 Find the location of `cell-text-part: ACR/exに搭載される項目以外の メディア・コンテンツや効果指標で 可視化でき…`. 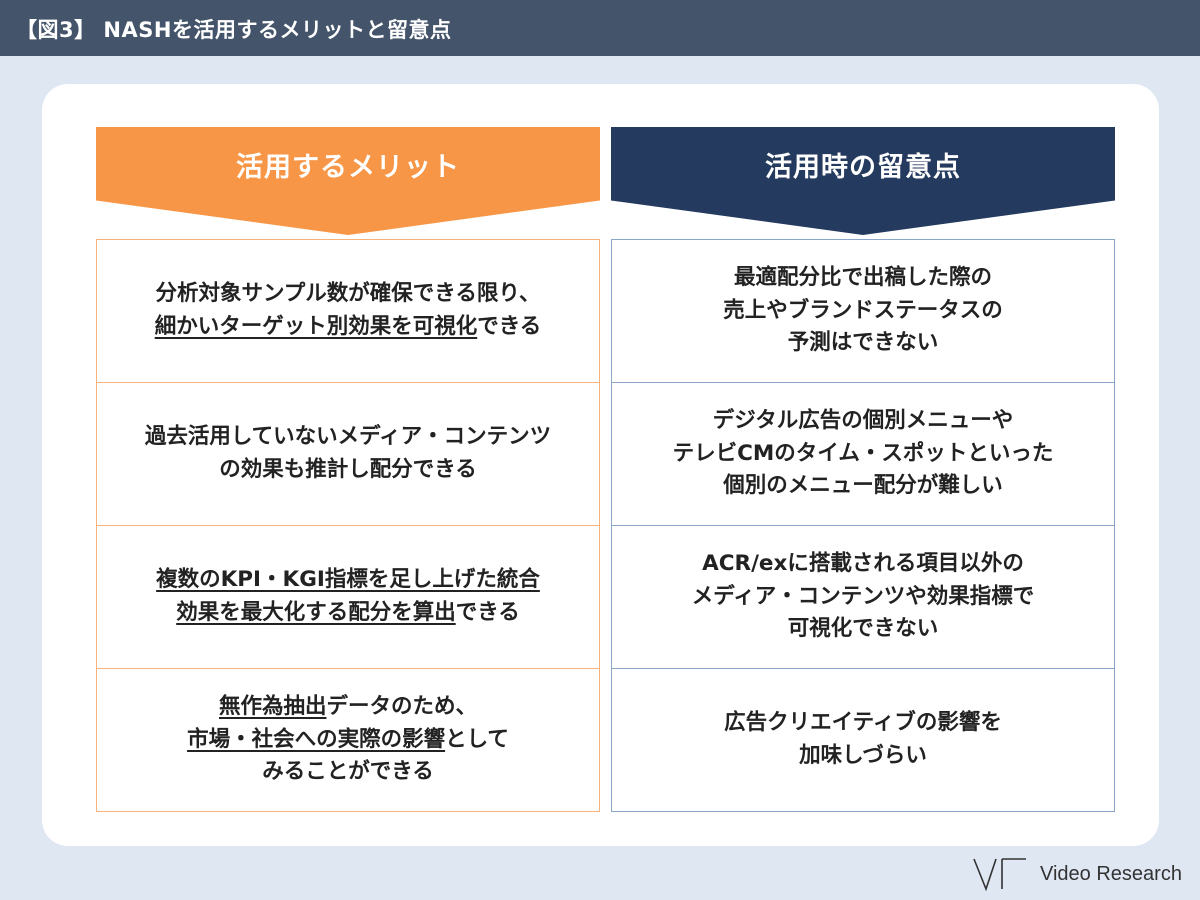

cell-text-part: ACR/exに搭載される項目以外の メディア・コンテンツや効果指標で 可視化でき… is located at coordinates (863, 596).